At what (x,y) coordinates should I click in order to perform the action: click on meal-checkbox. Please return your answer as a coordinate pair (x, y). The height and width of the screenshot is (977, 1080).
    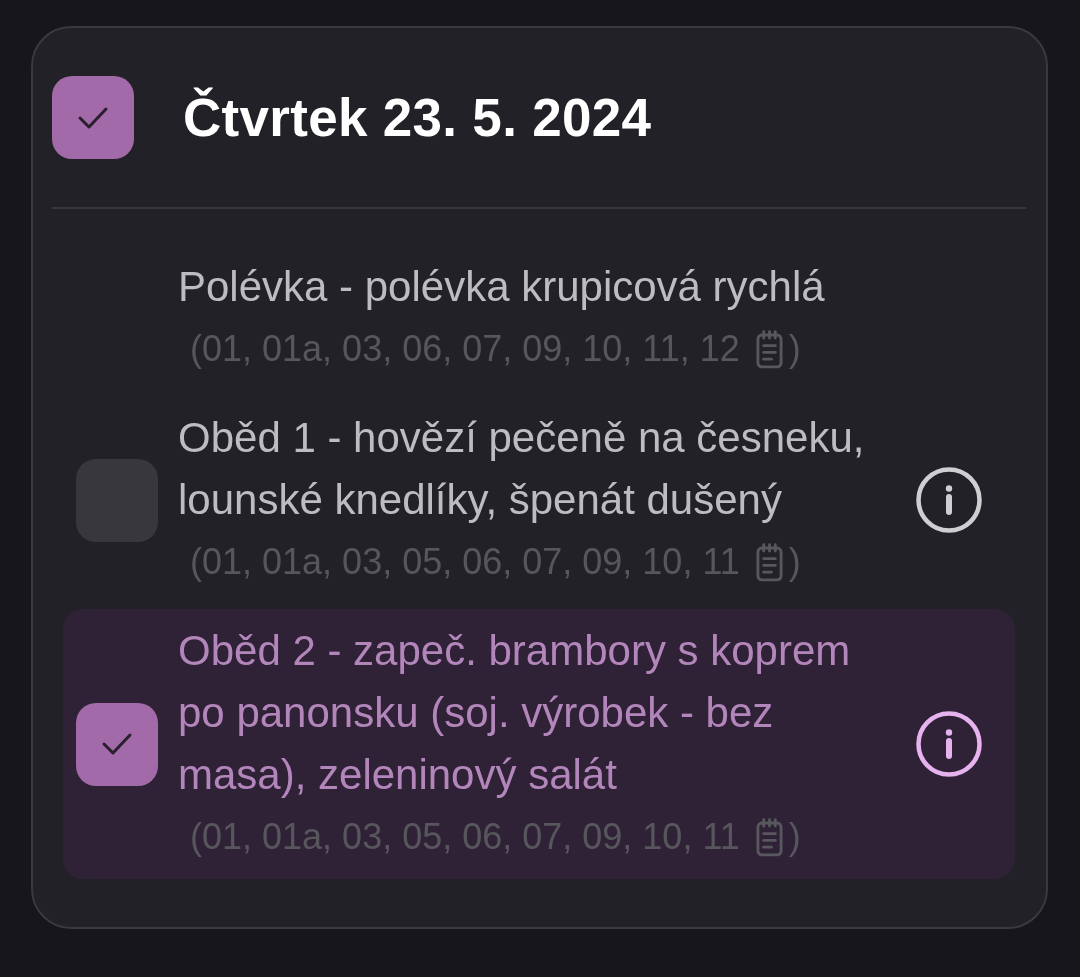
    Looking at the image, I should click on (117, 744).